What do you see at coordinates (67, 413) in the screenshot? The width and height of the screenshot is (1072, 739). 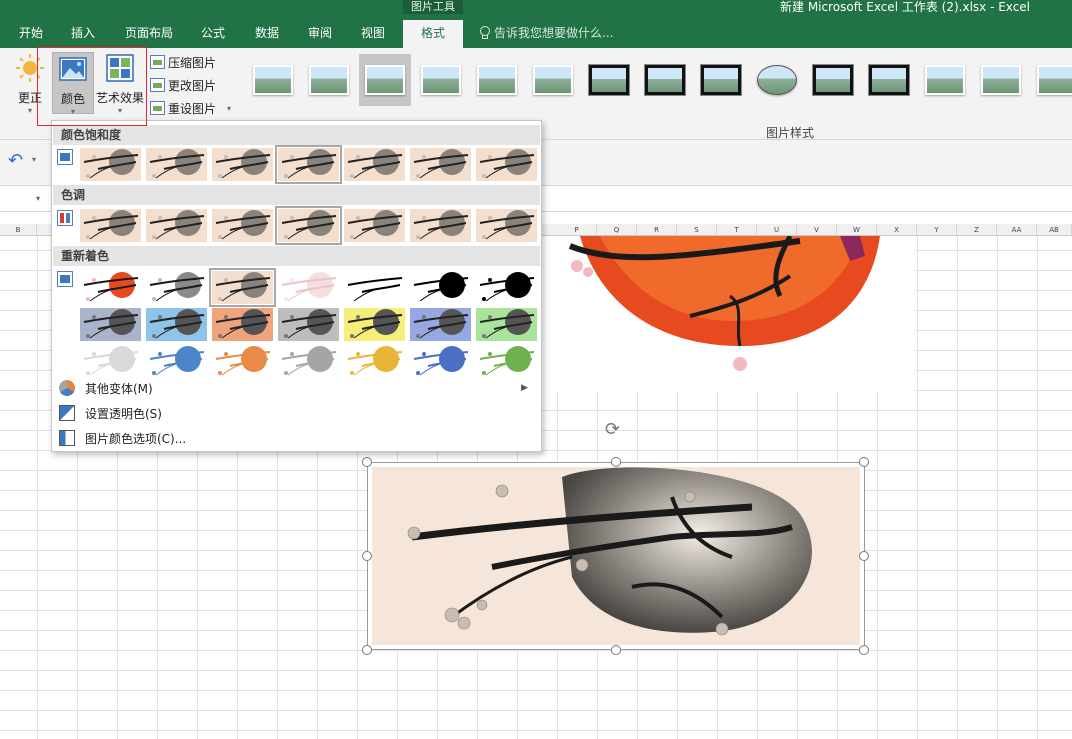 I see `transparent-color-icon` at bounding box center [67, 413].